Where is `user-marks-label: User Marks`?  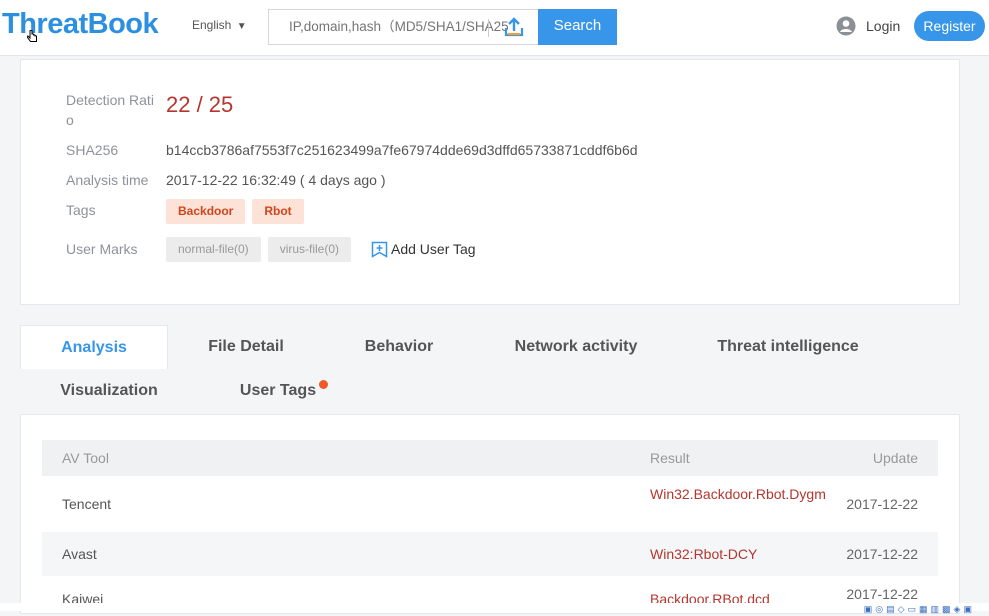
user-marks-label: User Marks is located at coordinates (102, 249).